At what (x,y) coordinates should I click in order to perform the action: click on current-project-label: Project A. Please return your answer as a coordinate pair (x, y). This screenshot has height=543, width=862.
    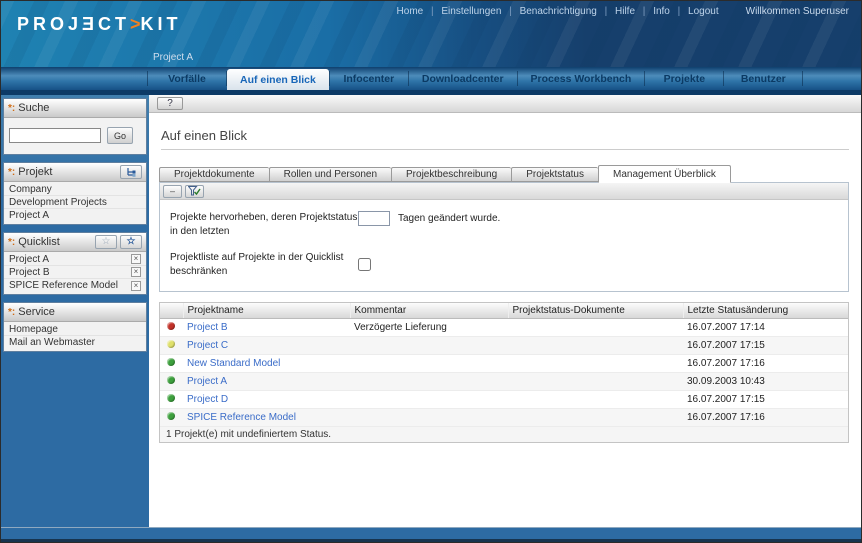
    Looking at the image, I should click on (173, 57).